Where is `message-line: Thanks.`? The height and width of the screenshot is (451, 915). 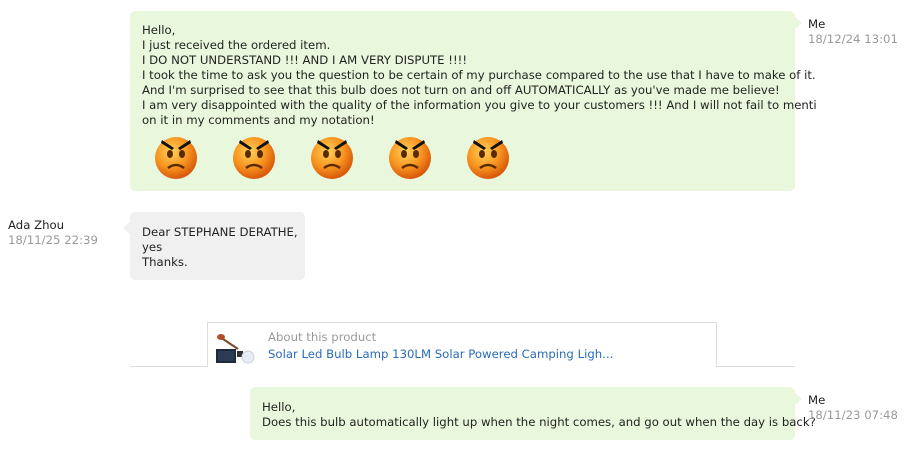 message-line: Thanks. is located at coordinates (165, 262).